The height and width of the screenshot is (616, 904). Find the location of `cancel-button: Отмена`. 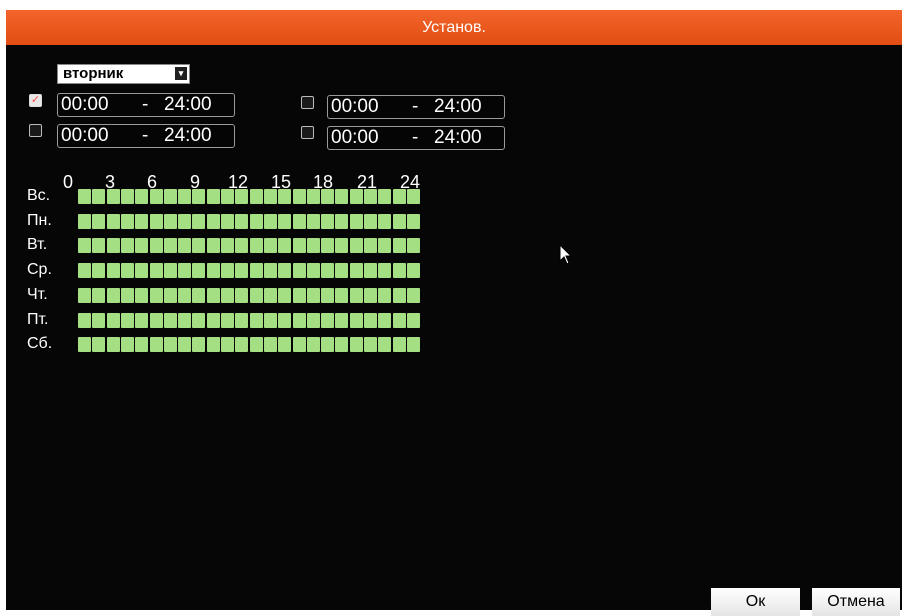

cancel-button: Отмена is located at coordinates (856, 602).